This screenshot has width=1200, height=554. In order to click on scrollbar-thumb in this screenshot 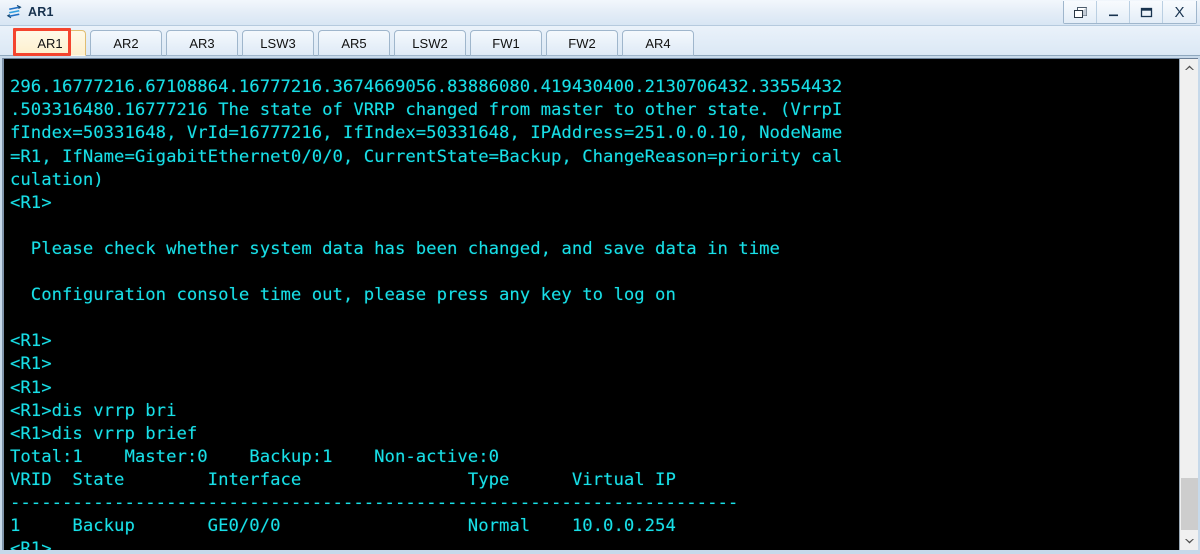, I will do `click(1189, 504)`.